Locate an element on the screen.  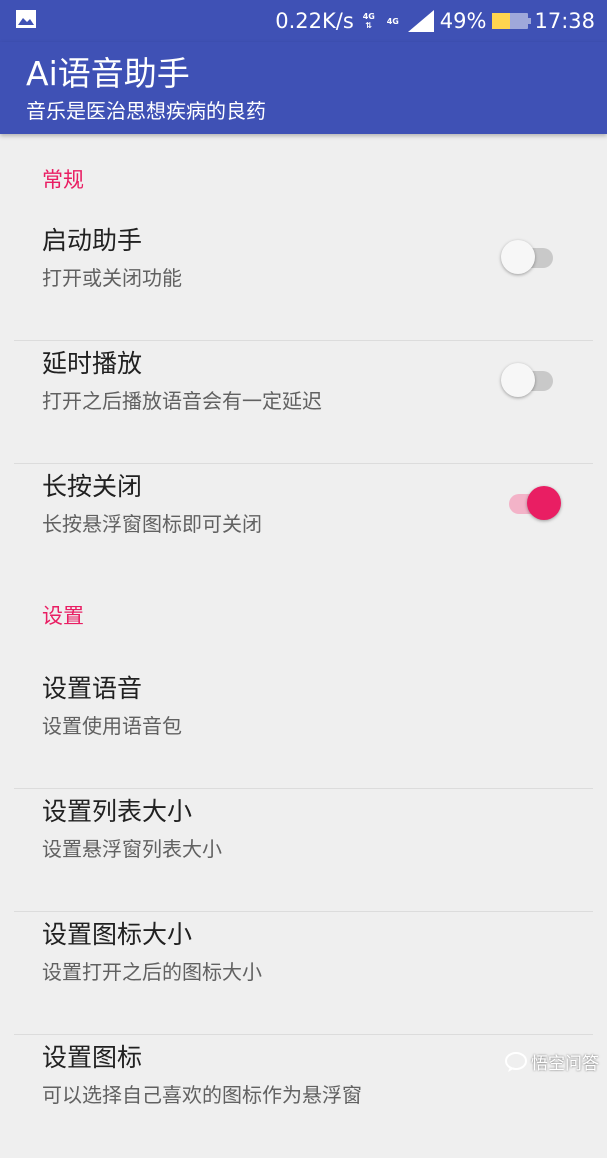
network-label-2: 4G is located at coordinates (393, 21).